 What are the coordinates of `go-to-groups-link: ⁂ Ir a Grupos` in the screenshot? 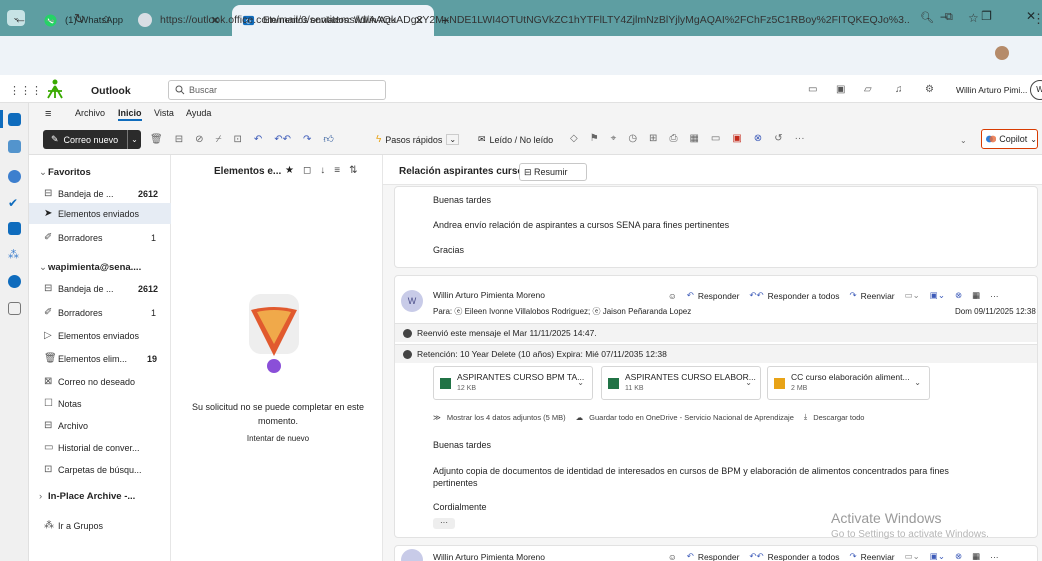 It's located at (73, 525).